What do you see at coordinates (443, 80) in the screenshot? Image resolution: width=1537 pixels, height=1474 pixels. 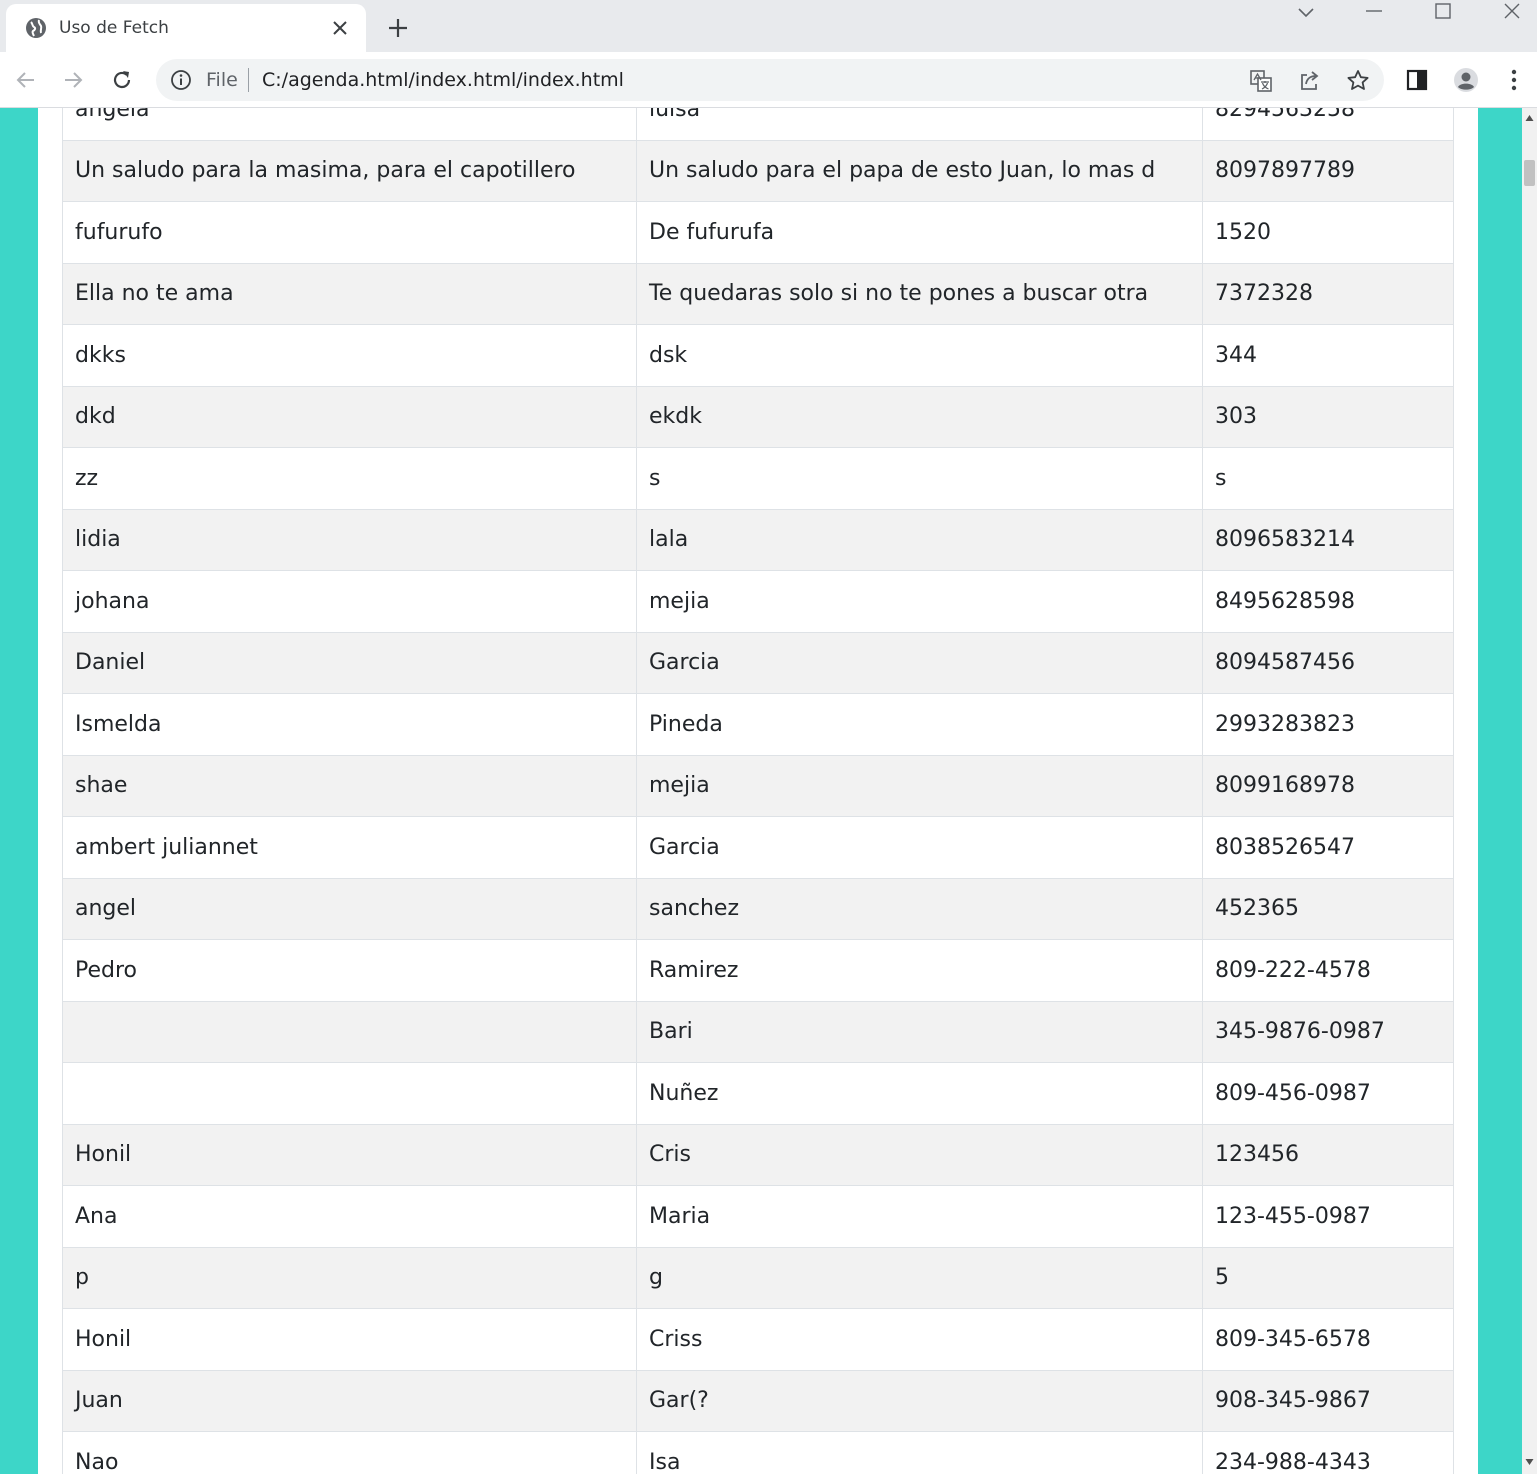 I see `url-text: C:/agenda.html/index.html/index.html` at bounding box center [443, 80].